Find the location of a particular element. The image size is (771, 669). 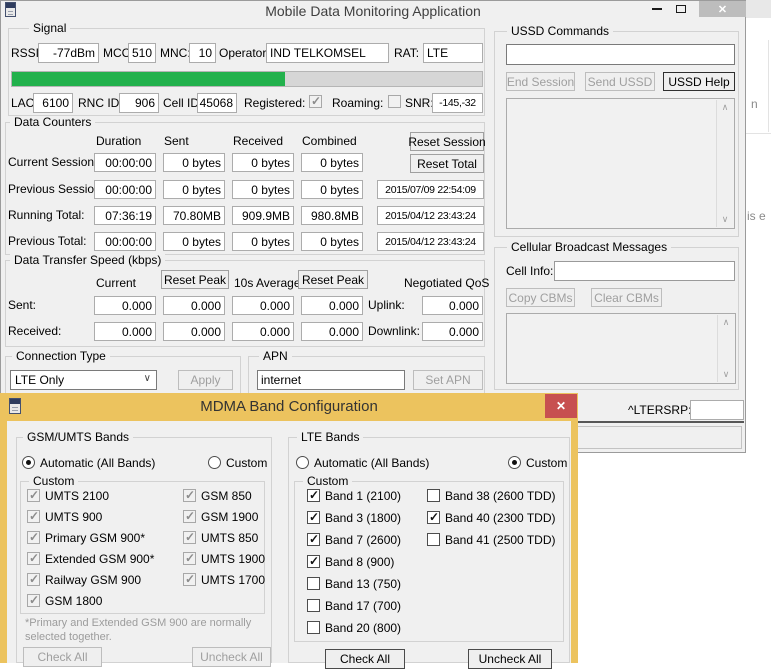

background-text-fragment: n is located at coordinates (754, 104).